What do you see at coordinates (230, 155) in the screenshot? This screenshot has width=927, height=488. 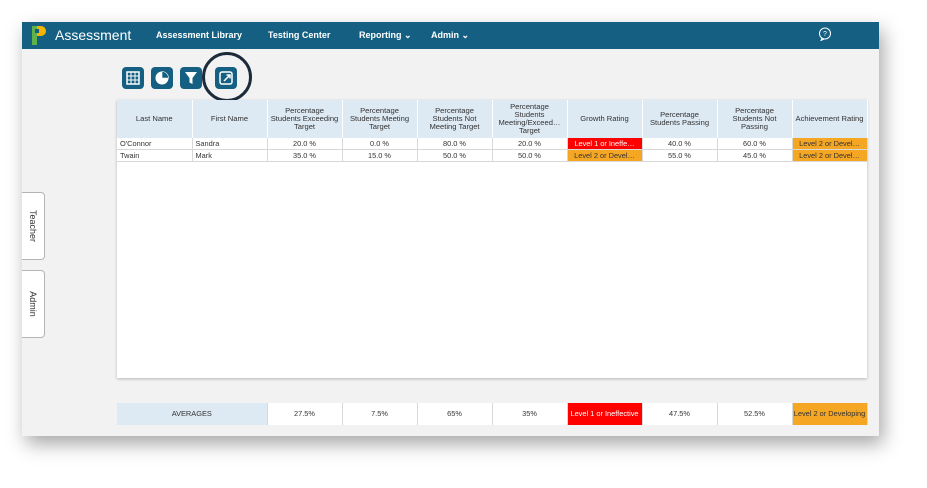 I see `table-cell: Mark` at bounding box center [230, 155].